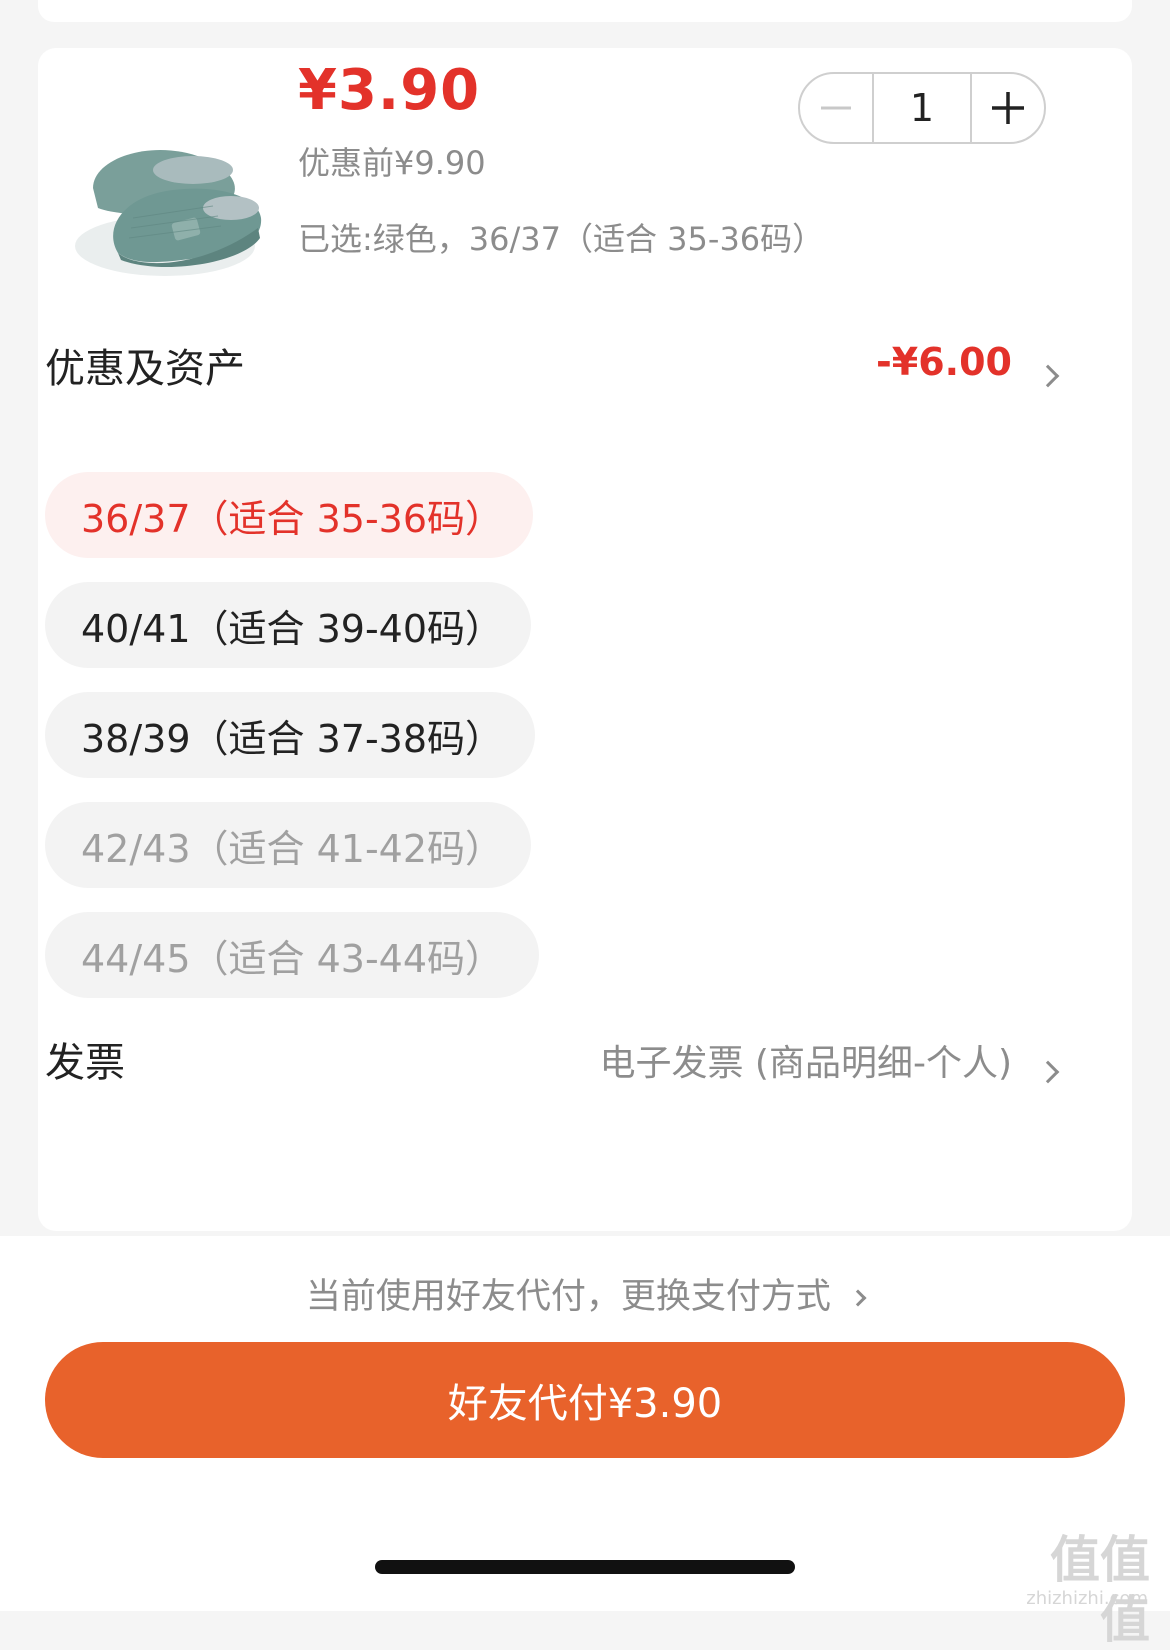 The width and height of the screenshot is (1170, 1650). What do you see at coordinates (292, 955) in the screenshot?
I see `size-chip-44-45: 44/45（适合 43-44码）` at bounding box center [292, 955].